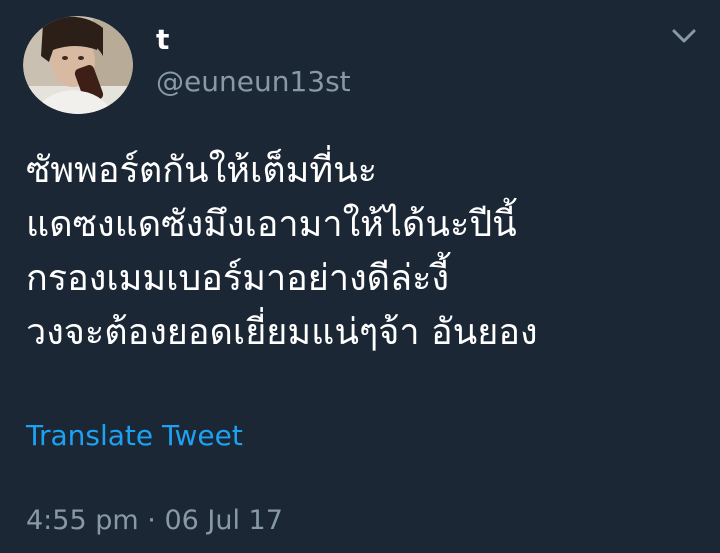  Describe the element at coordinates (162, 40) in the screenshot. I see `display-name: t` at that location.